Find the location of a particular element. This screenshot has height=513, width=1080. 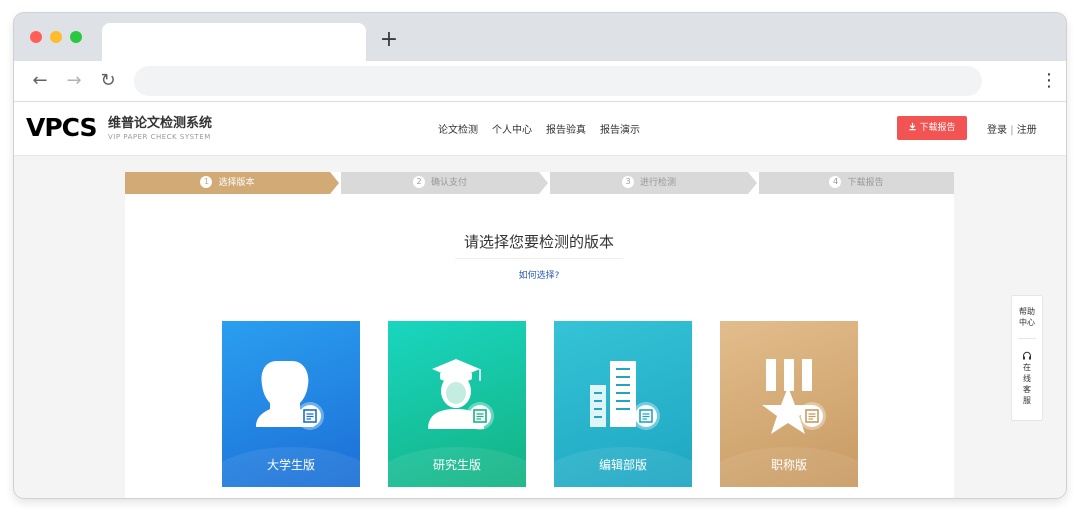

online-service-label: 在线客服 is located at coordinates (1027, 384).